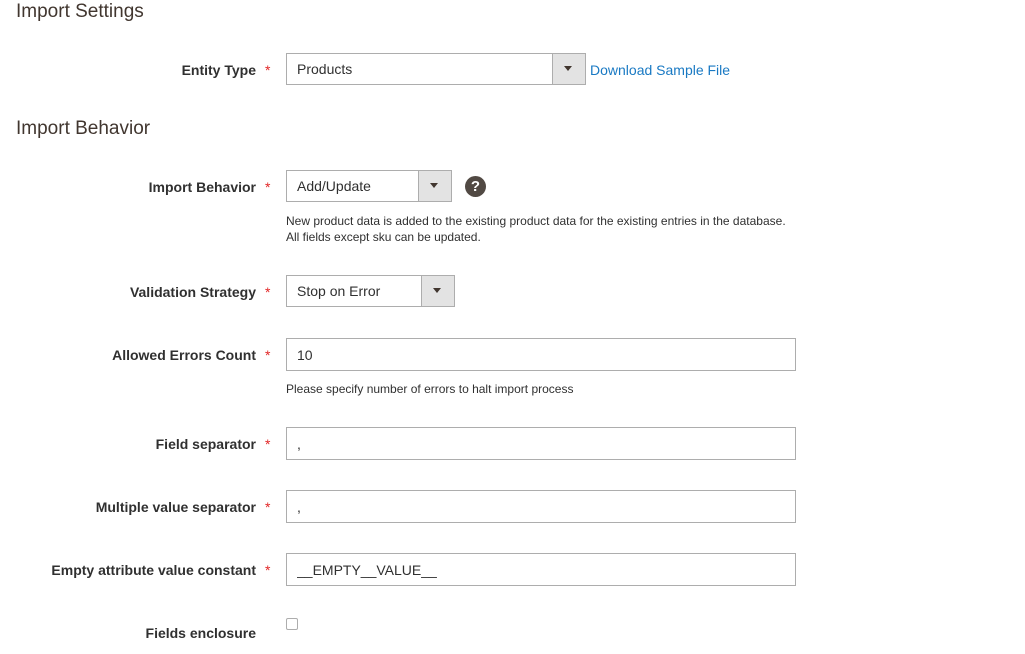 The image size is (1025, 654). I want to click on validation-strategy-select: Stop on Error, so click(370, 291).